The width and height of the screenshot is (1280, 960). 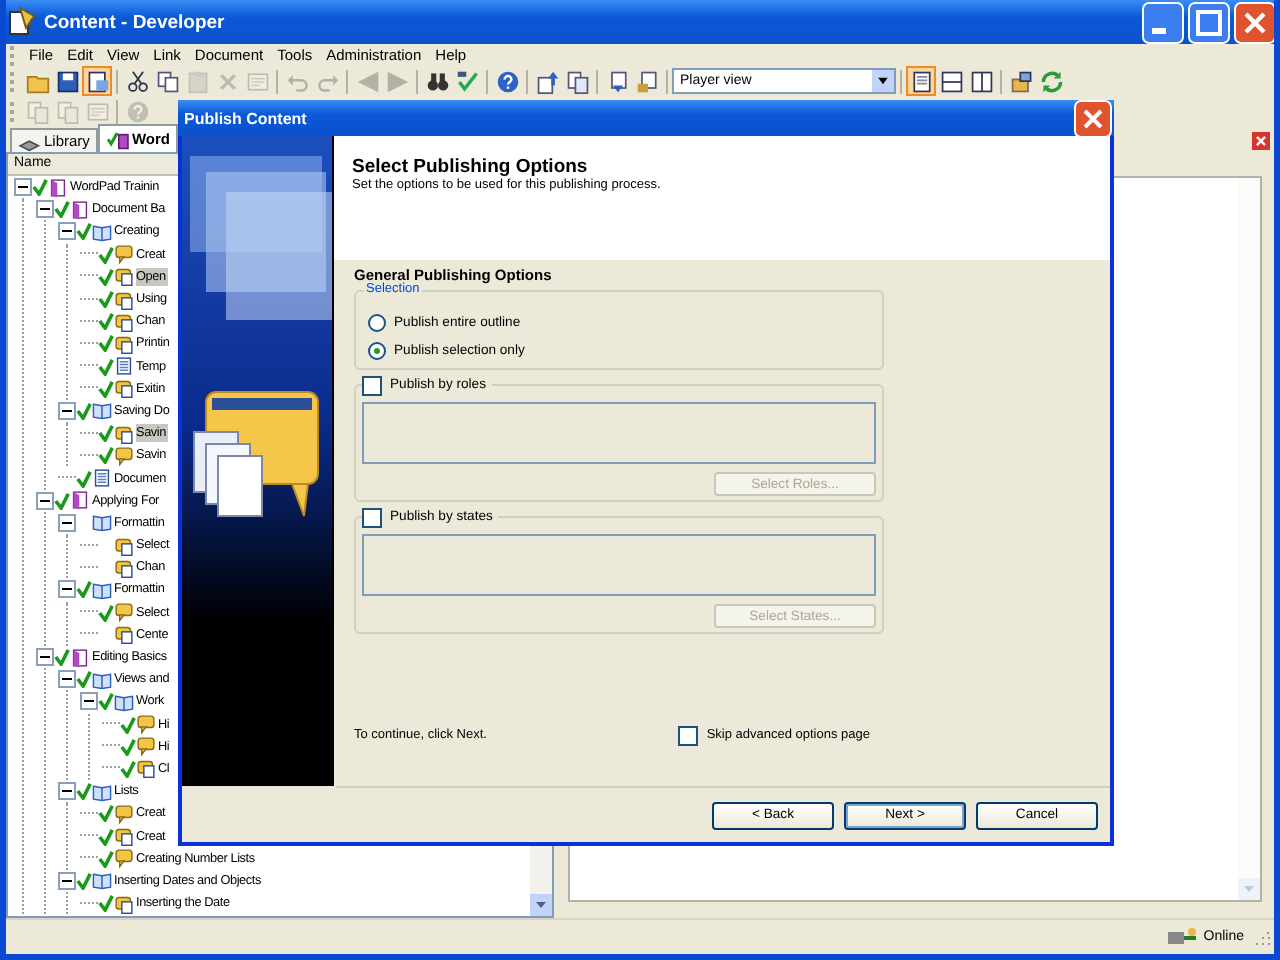 I want to click on horizontal-split-icon, so click(x=951, y=81).